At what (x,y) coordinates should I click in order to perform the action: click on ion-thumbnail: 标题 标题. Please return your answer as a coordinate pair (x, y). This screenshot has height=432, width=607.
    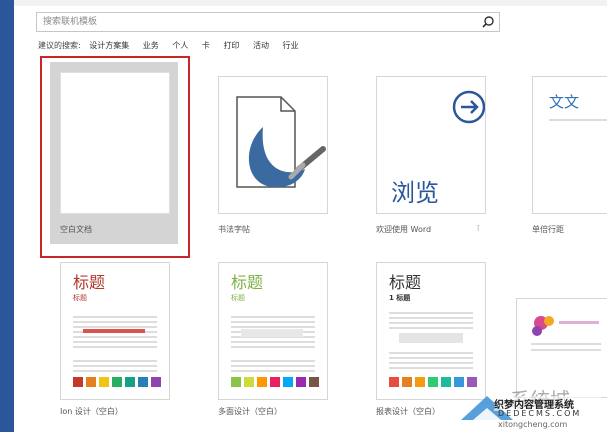
    Looking at the image, I should click on (115, 331).